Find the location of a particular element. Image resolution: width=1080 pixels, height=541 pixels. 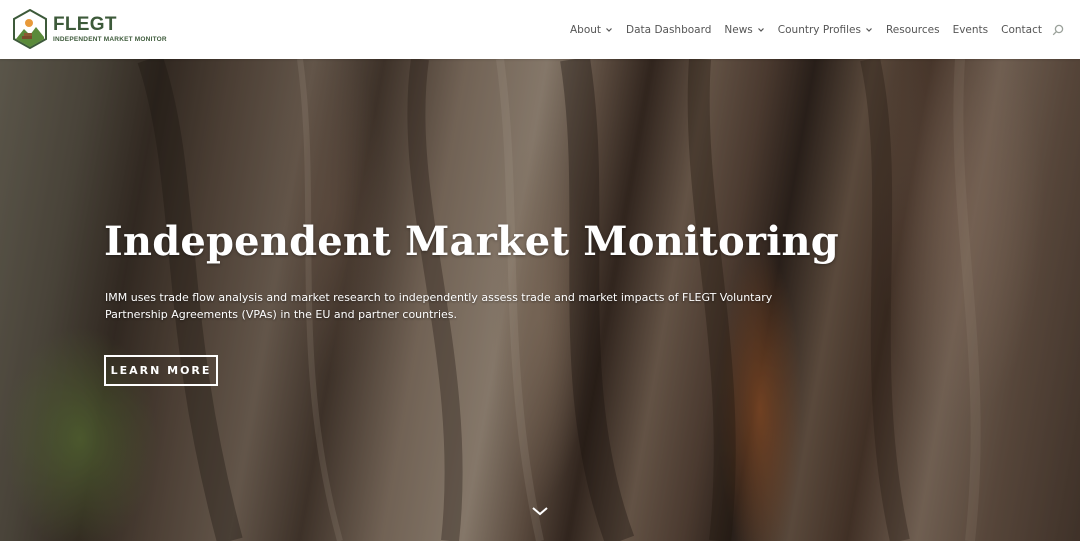

nav-item-country-profiles: Country Profiles is located at coordinates (825, 30).